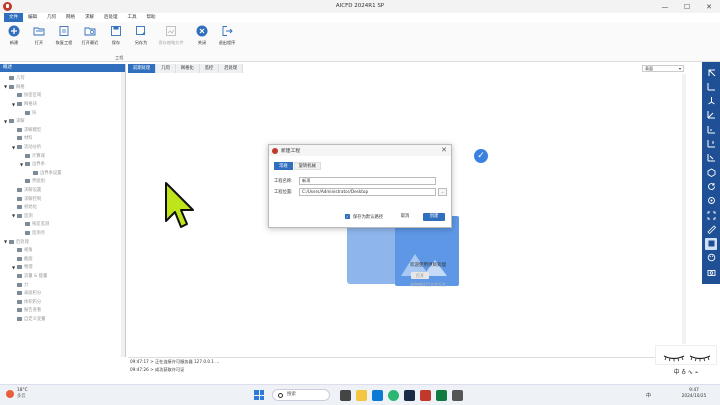  What do you see at coordinates (367, 192) in the screenshot?
I see `project-location-input: C:/Users/Administrator/Desktop` at bounding box center [367, 192].